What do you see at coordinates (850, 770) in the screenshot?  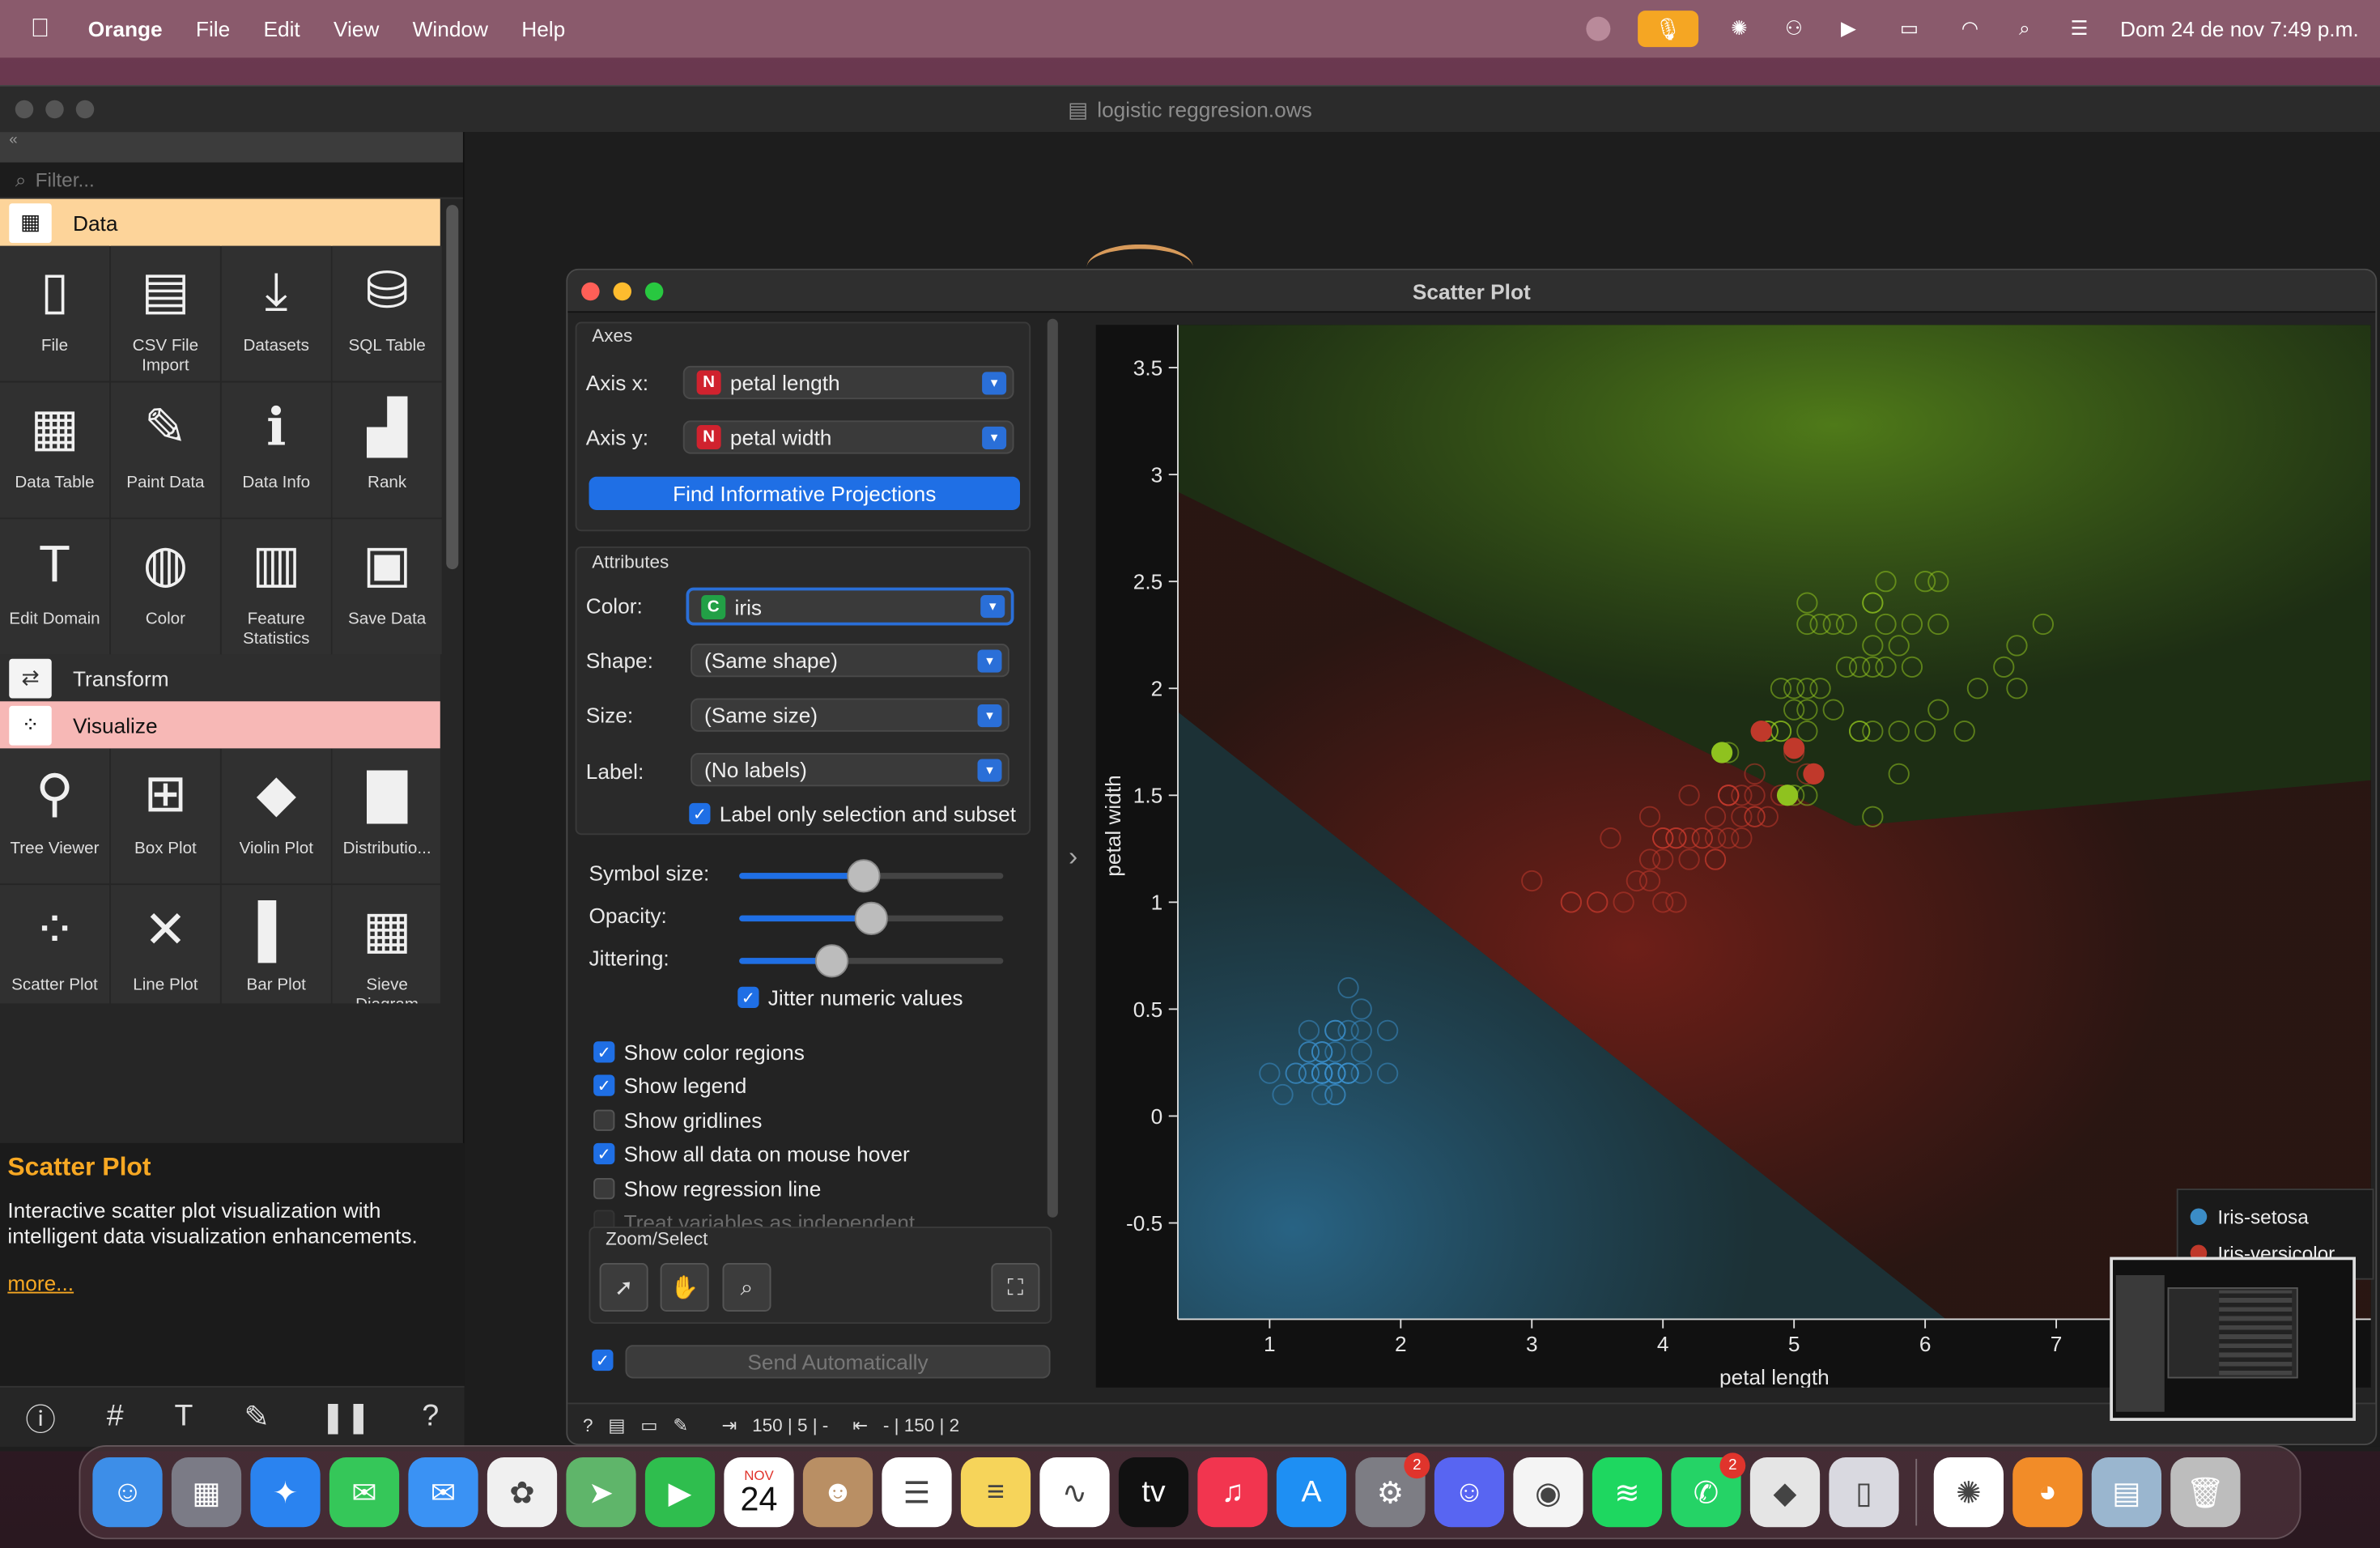 I see `label-combo: (No labels) ▾` at bounding box center [850, 770].